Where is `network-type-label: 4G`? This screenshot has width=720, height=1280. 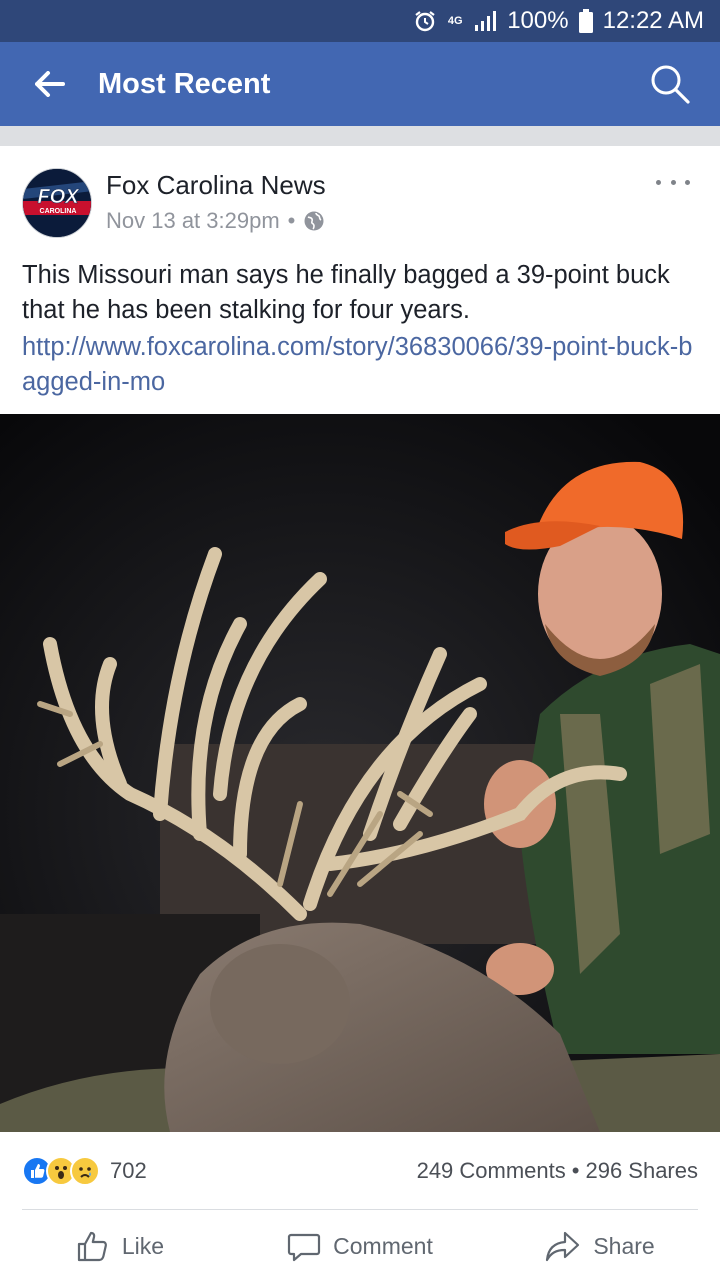 network-type-label: 4G is located at coordinates (455, 20).